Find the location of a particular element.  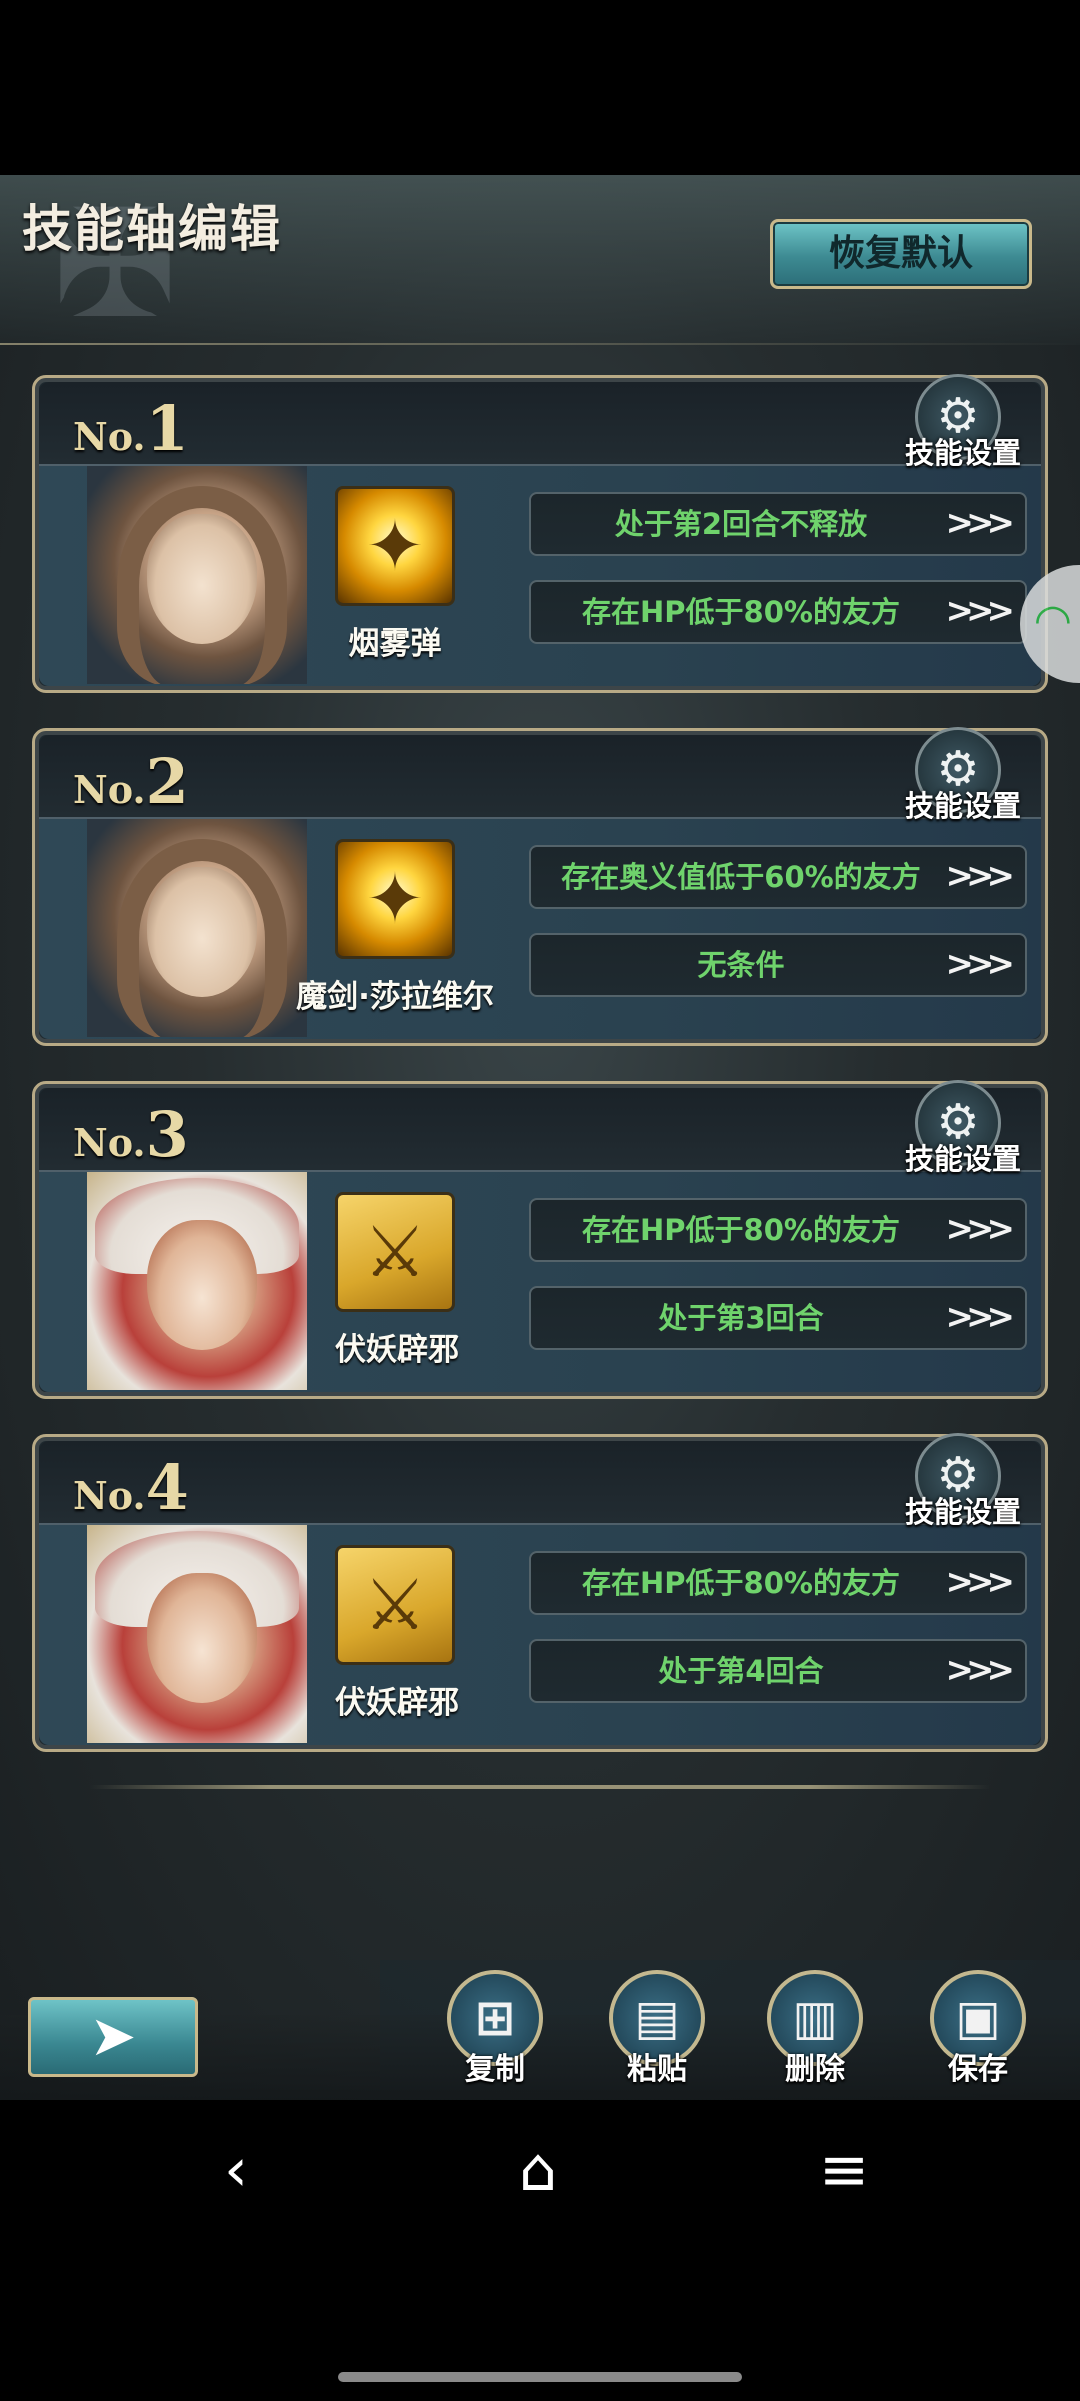

condition-text: 无条件 is located at coordinates (741, 965).